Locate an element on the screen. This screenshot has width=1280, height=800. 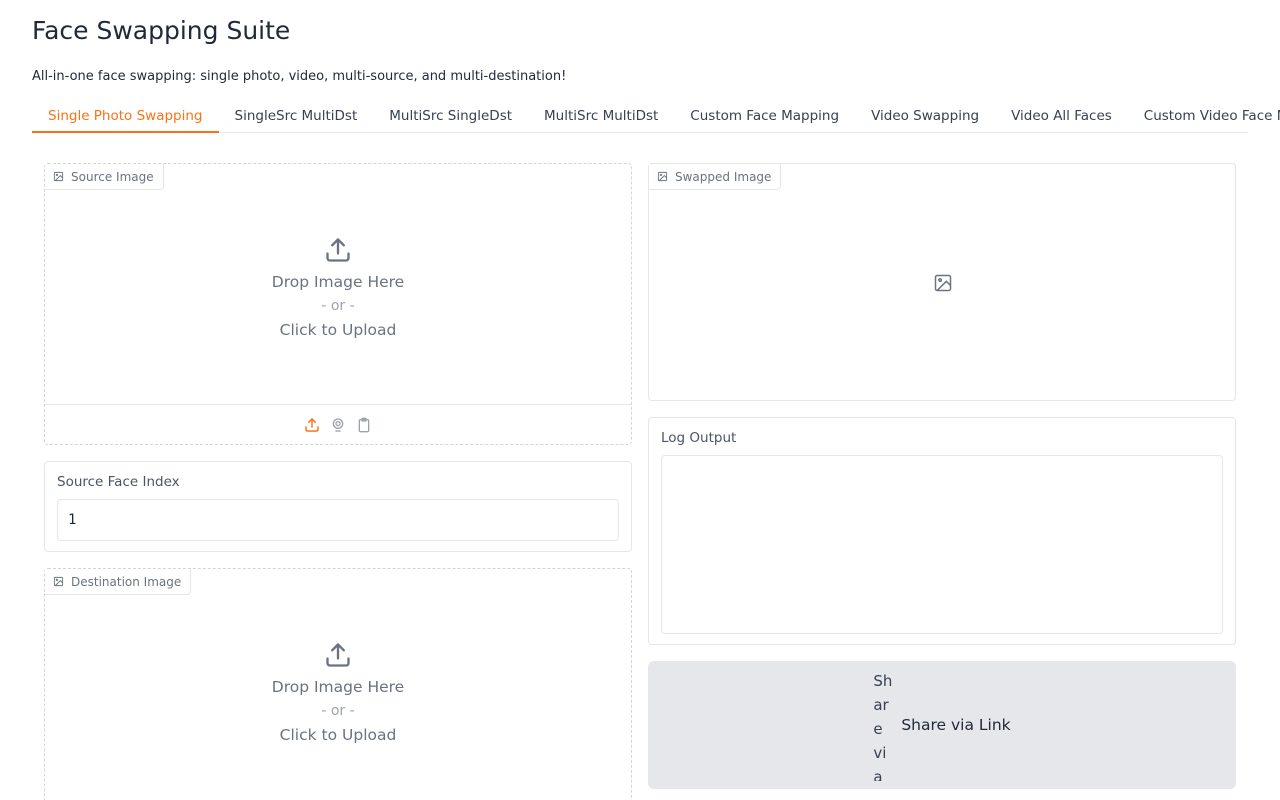
destination-image-badge: Destination Image is located at coordinates (118, 582).